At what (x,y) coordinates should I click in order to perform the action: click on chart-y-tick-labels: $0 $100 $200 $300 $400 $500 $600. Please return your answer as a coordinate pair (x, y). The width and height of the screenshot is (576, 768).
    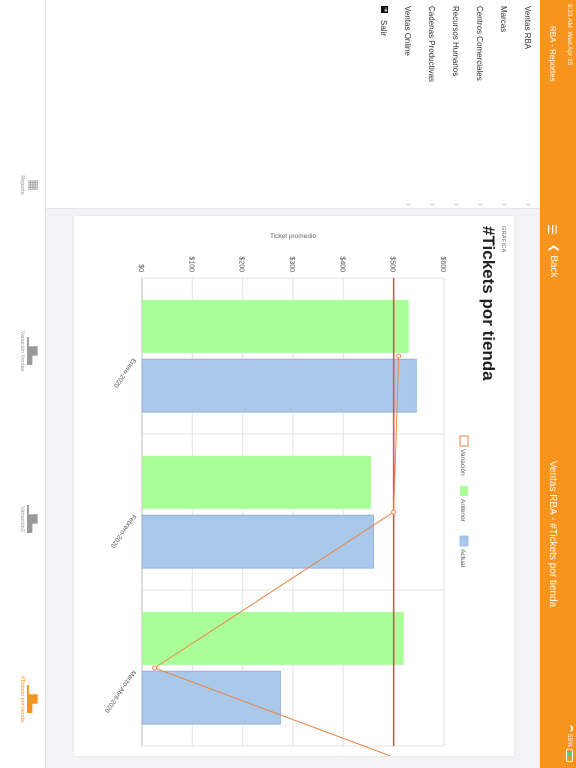
    Looking at the image, I should click on (291, 264).